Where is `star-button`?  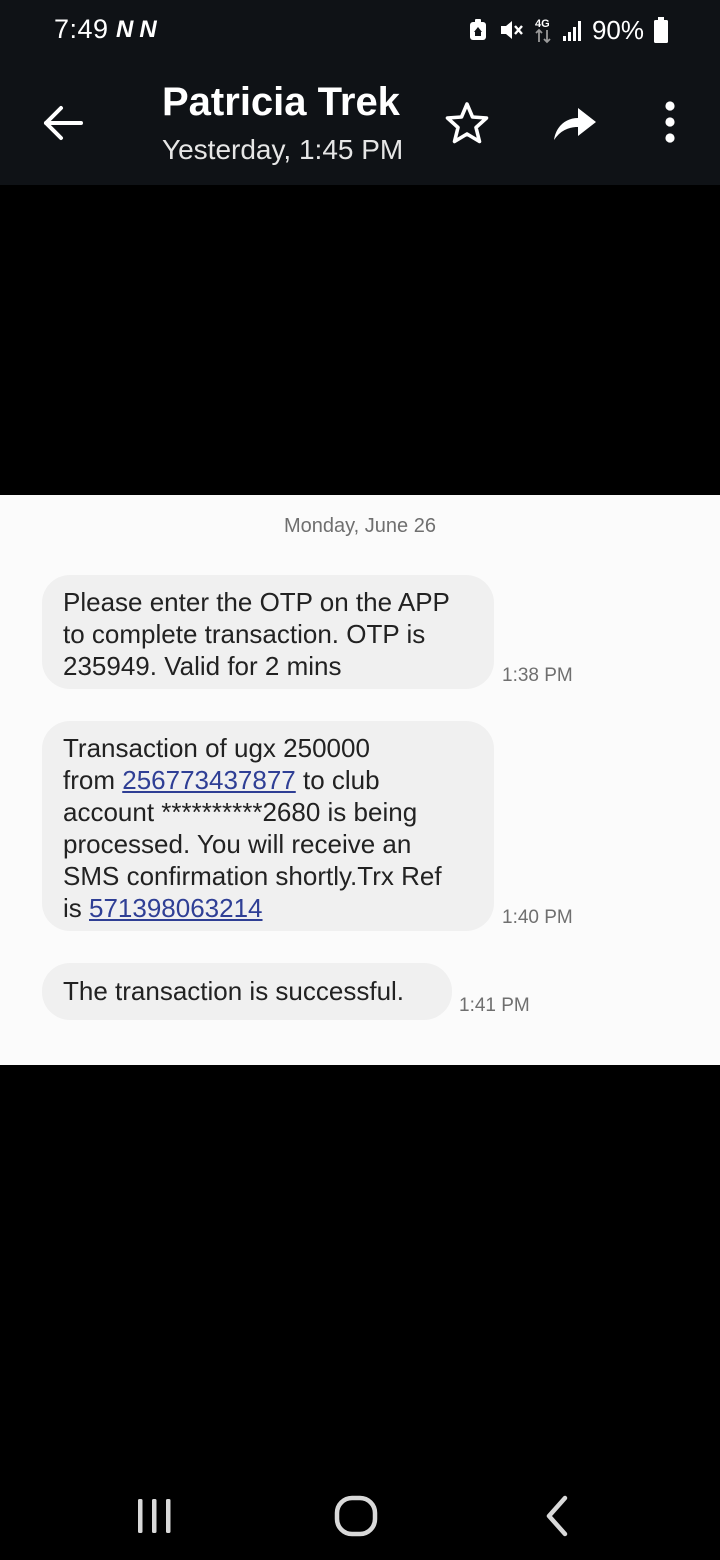 star-button is located at coordinates (467, 123).